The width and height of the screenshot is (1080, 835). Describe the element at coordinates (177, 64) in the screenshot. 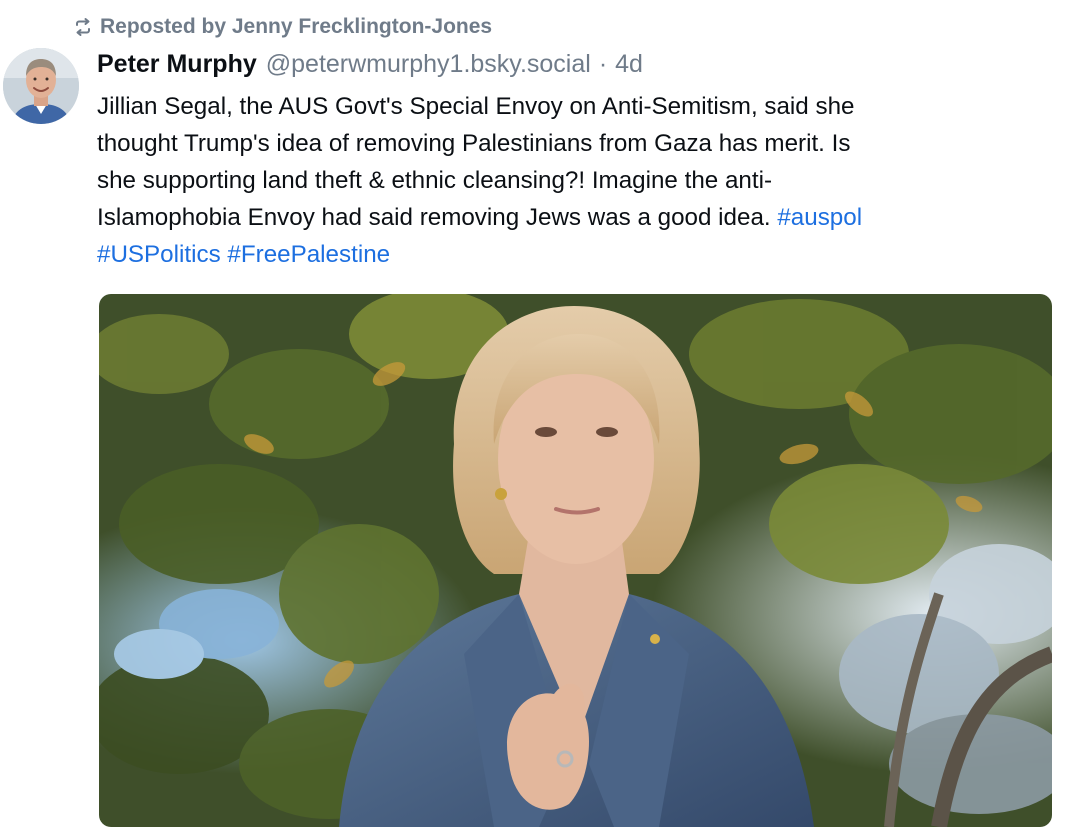

I see `author-name: Peter Murphy` at that location.